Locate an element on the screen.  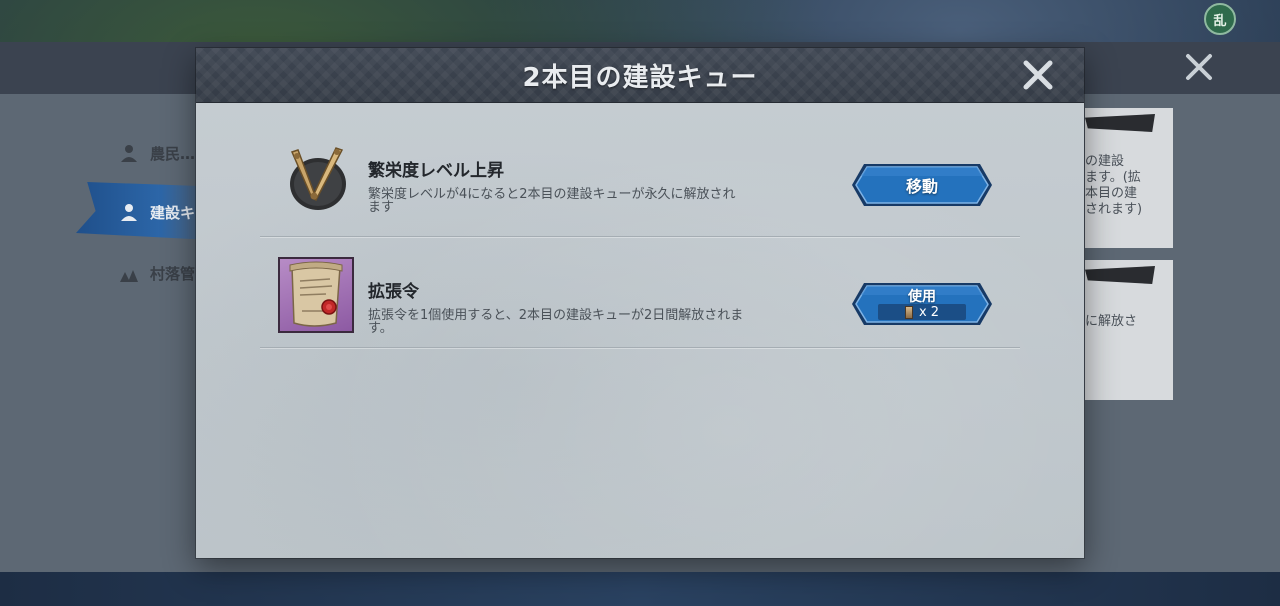
option-title: 繁栄度レベル上昇 is located at coordinates (436, 171).